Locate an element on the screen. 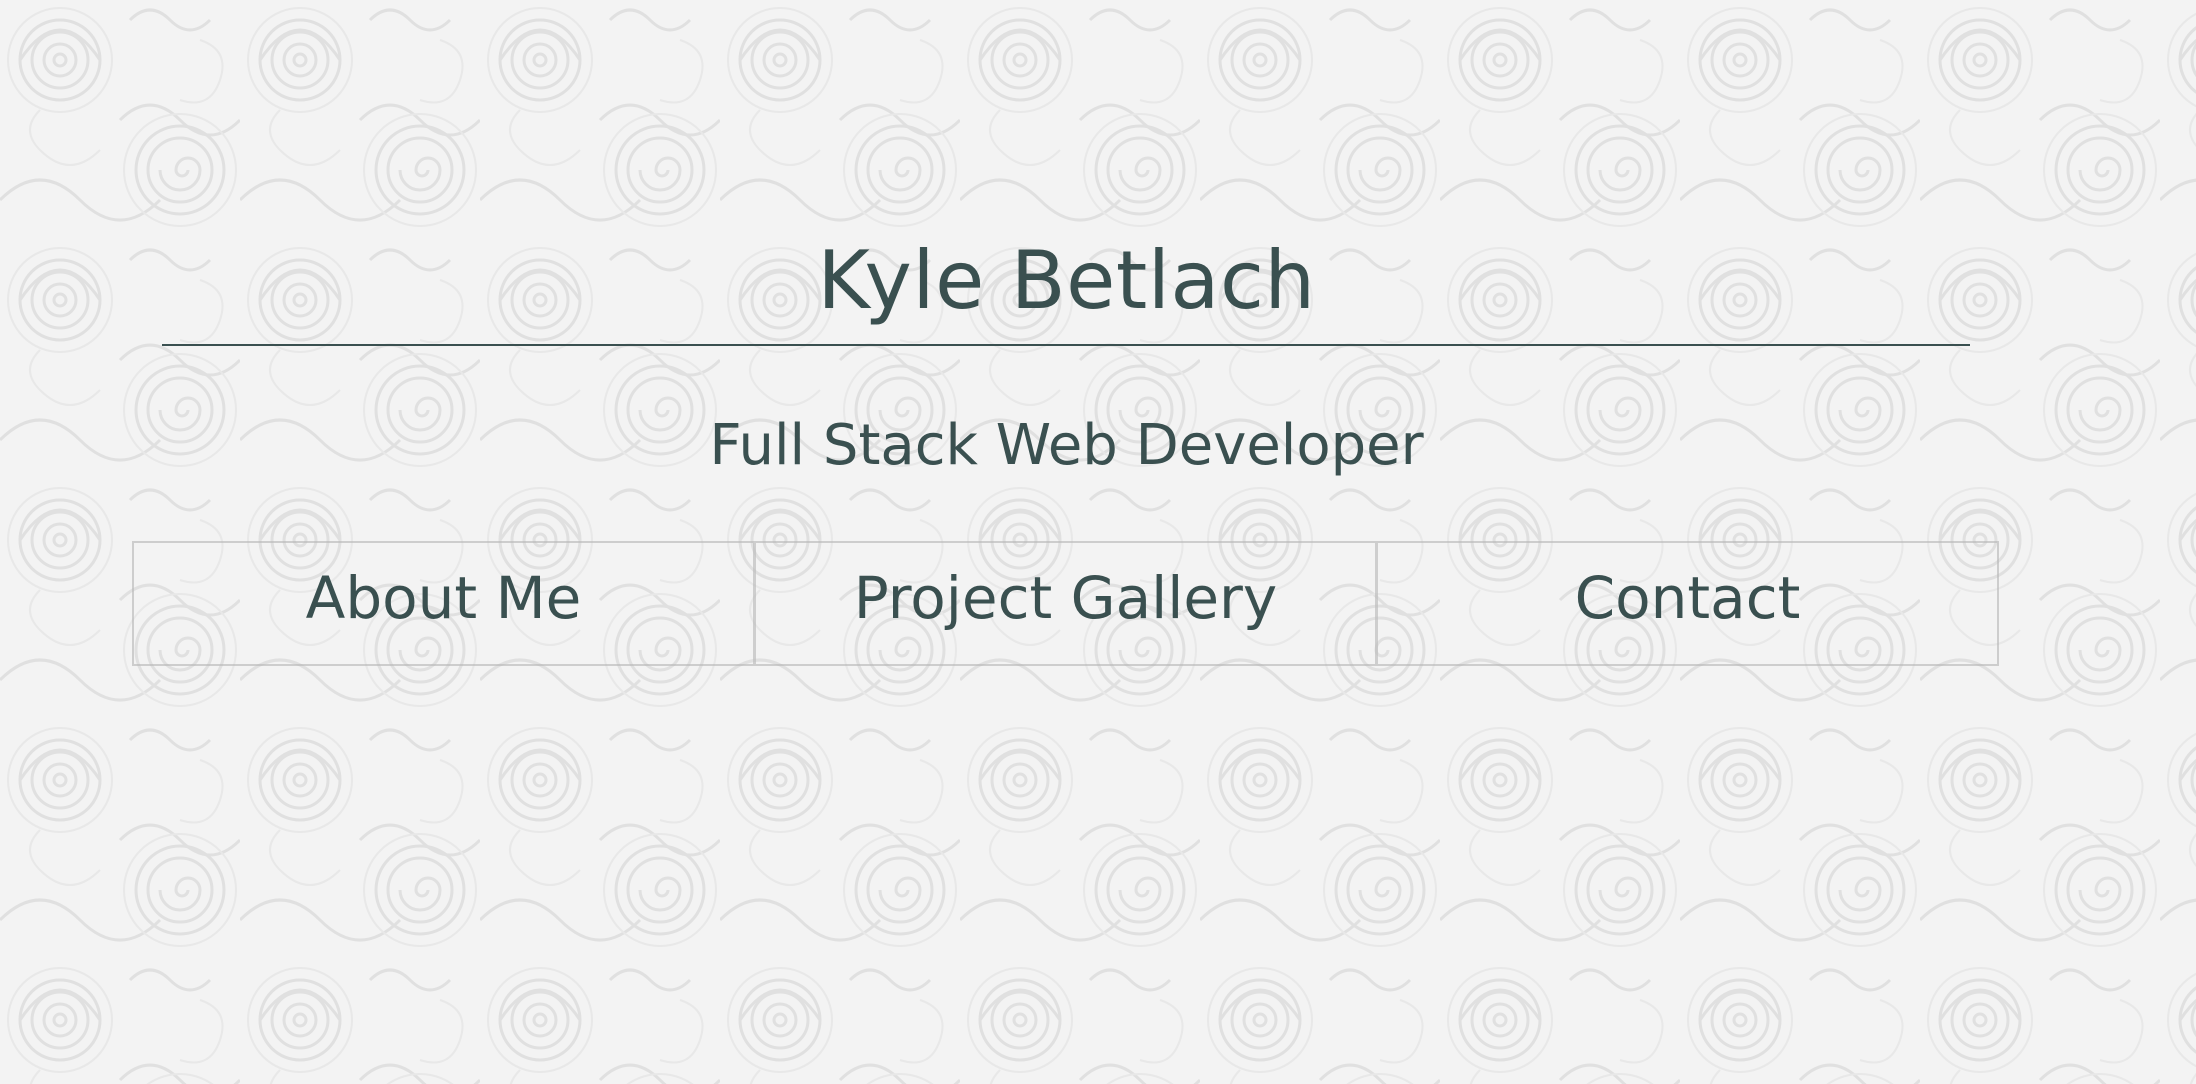 This screenshot has width=2196, height=1084. nav-contact: Contact is located at coordinates (1686, 603).